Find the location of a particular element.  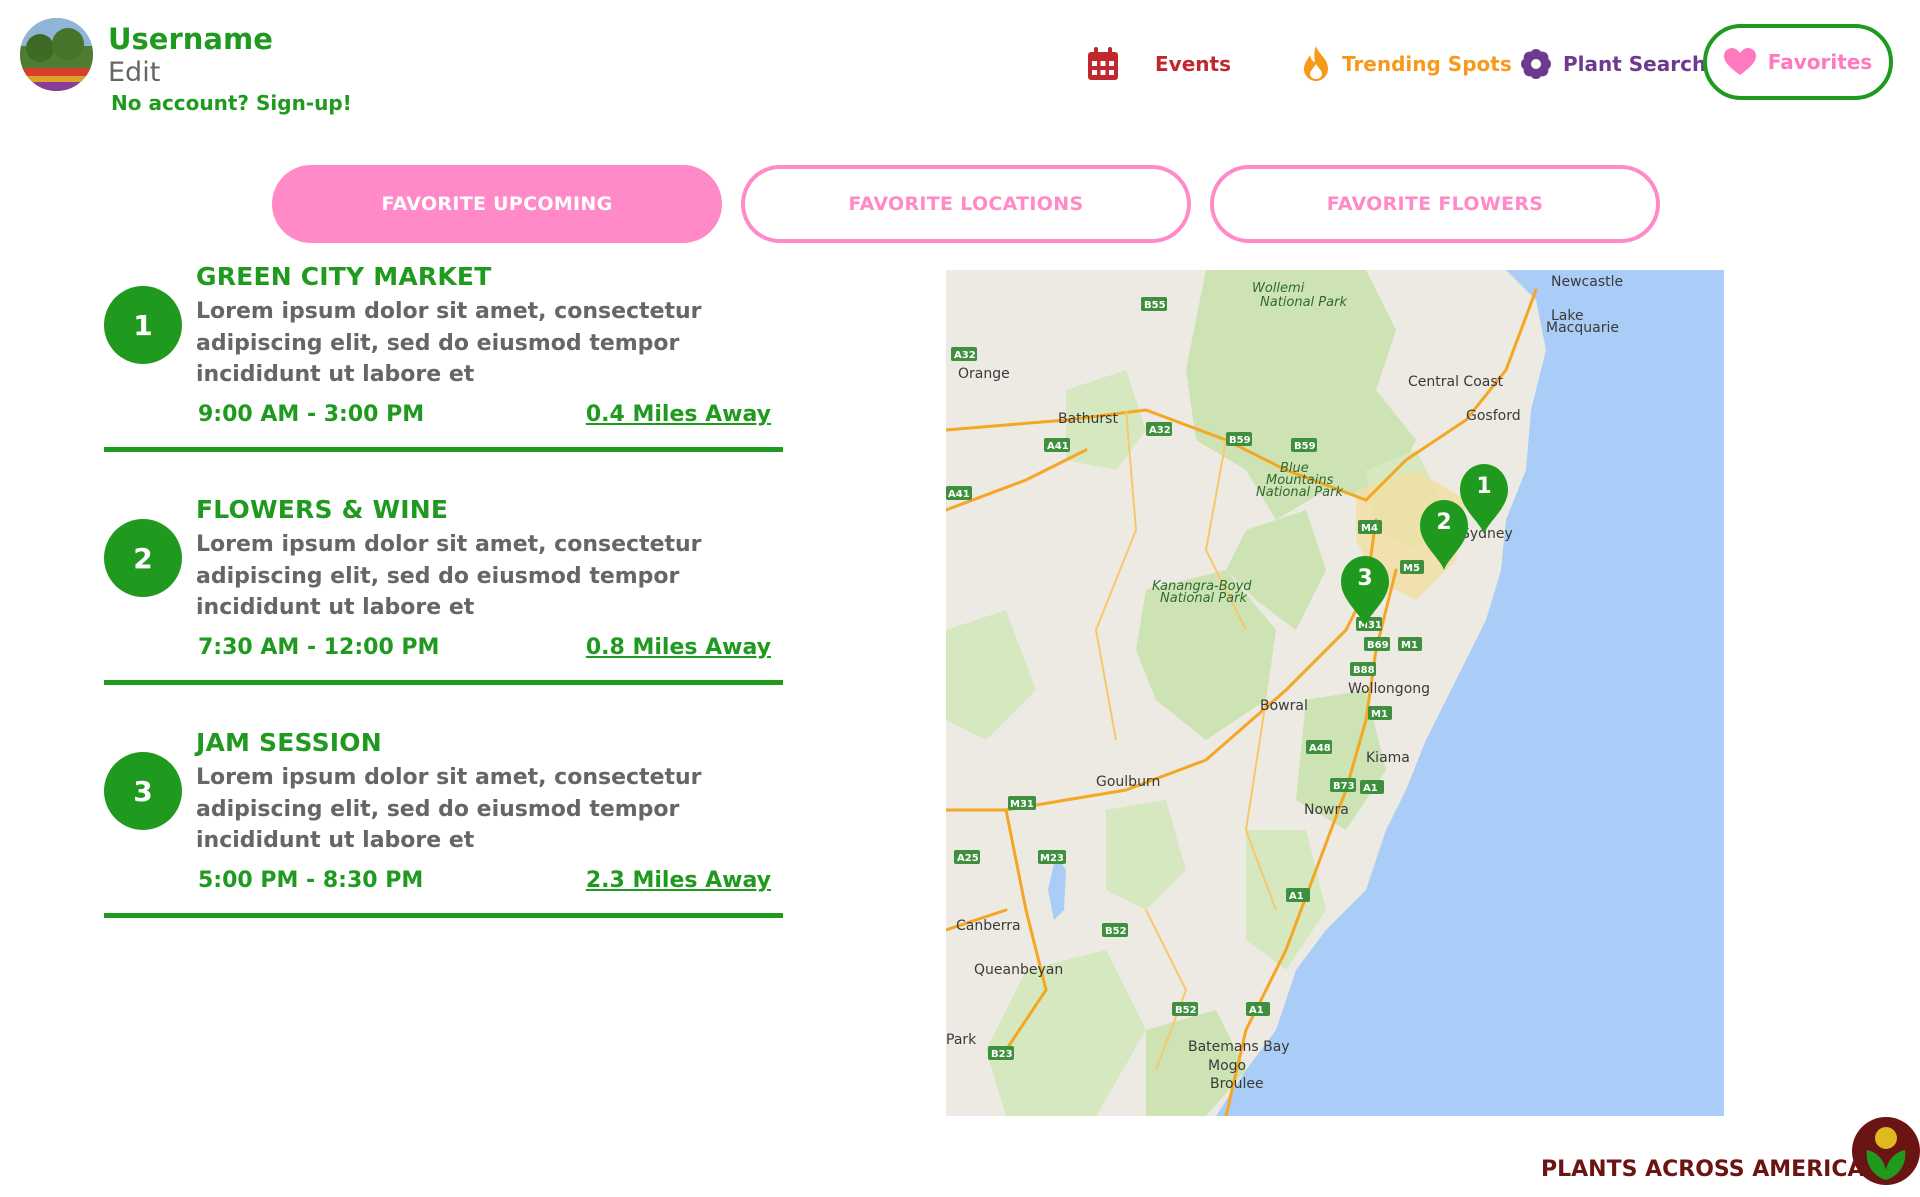

event-time: 5:00 PM - 8:30 PM is located at coordinates (311, 880).